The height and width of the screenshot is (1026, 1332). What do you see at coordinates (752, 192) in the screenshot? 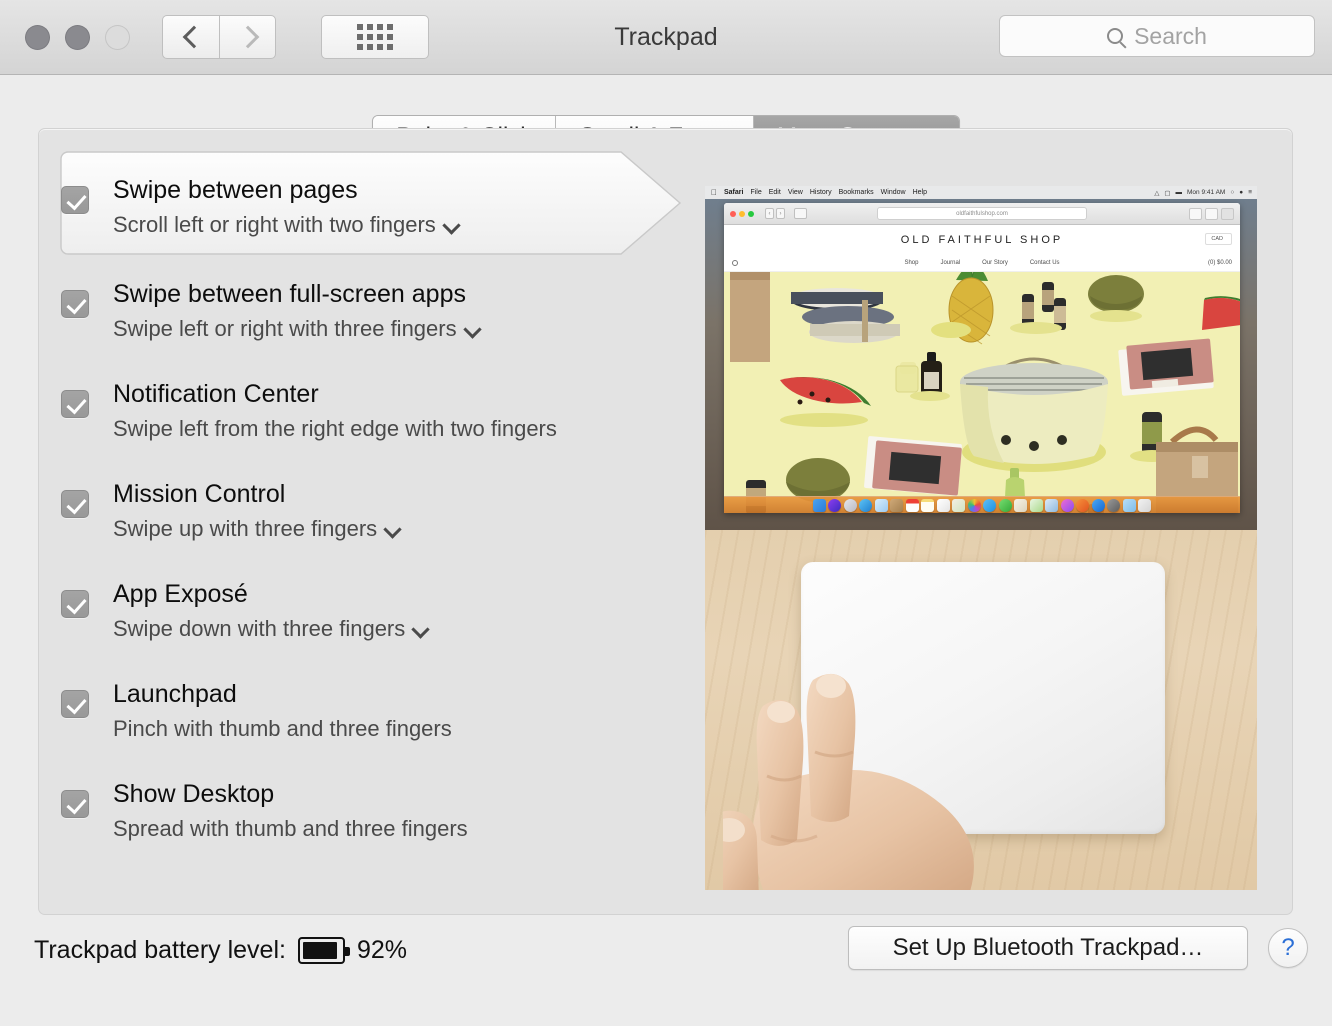
I see `menu-item-file: File` at bounding box center [752, 192].